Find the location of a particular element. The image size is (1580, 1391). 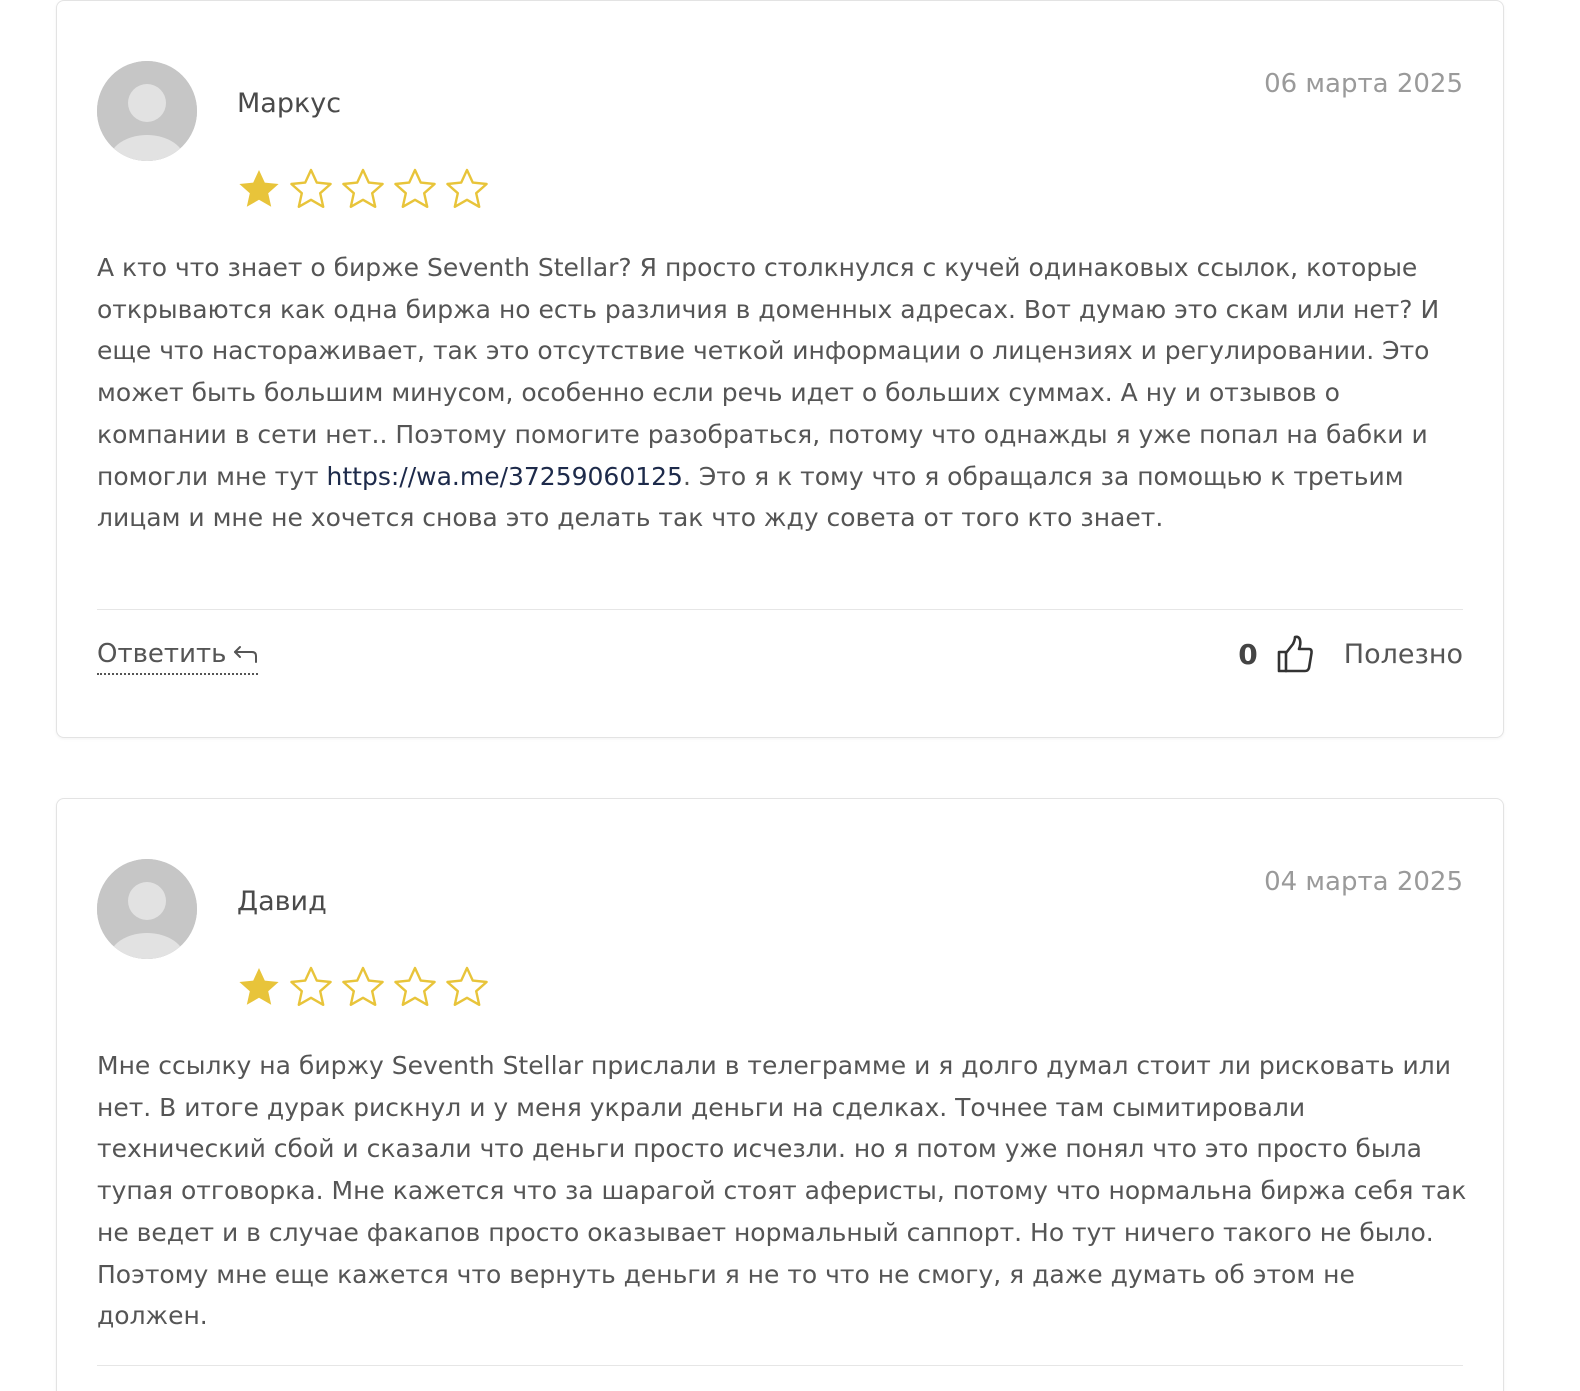

review-date: 04 марта 2025 is located at coordinates (1363, 882).